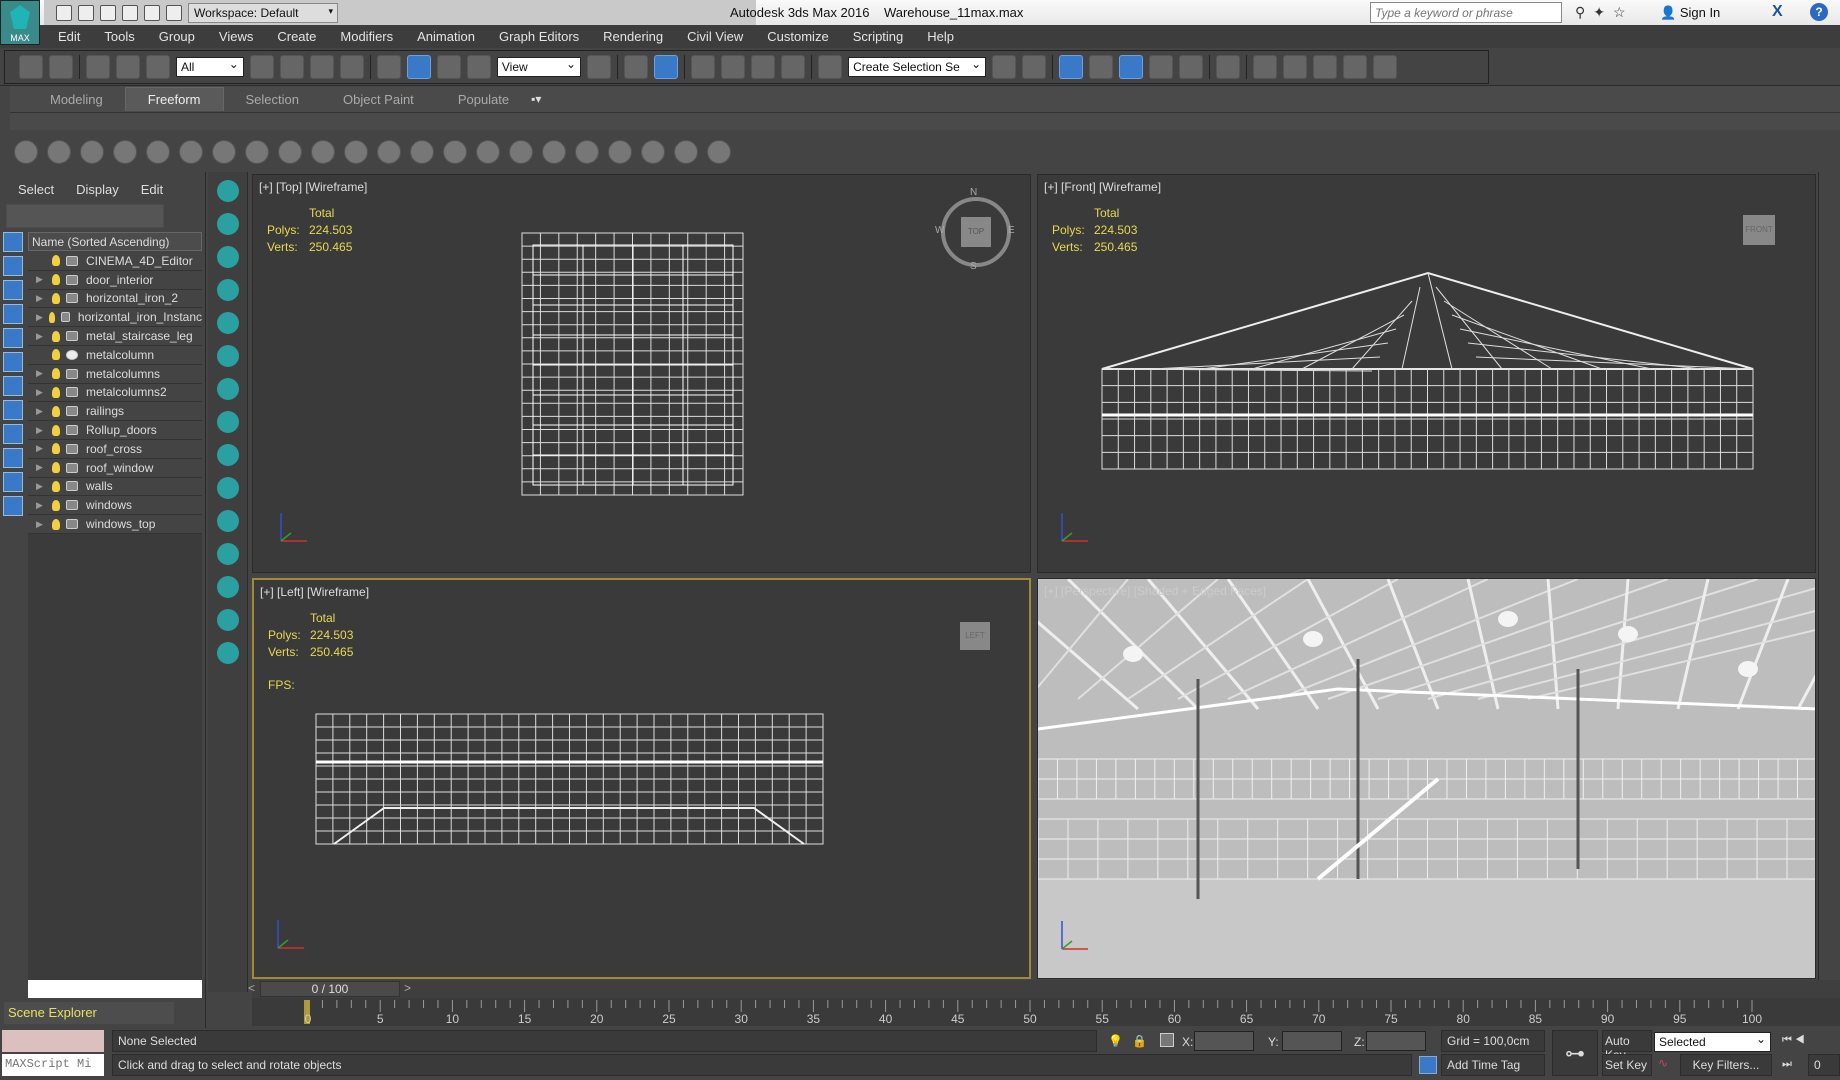 The width and height of the screenshot is (1840, 1080). Describe the element at coordinates (261, 67) in the screenshot. I see `select-object-icon` at that location.